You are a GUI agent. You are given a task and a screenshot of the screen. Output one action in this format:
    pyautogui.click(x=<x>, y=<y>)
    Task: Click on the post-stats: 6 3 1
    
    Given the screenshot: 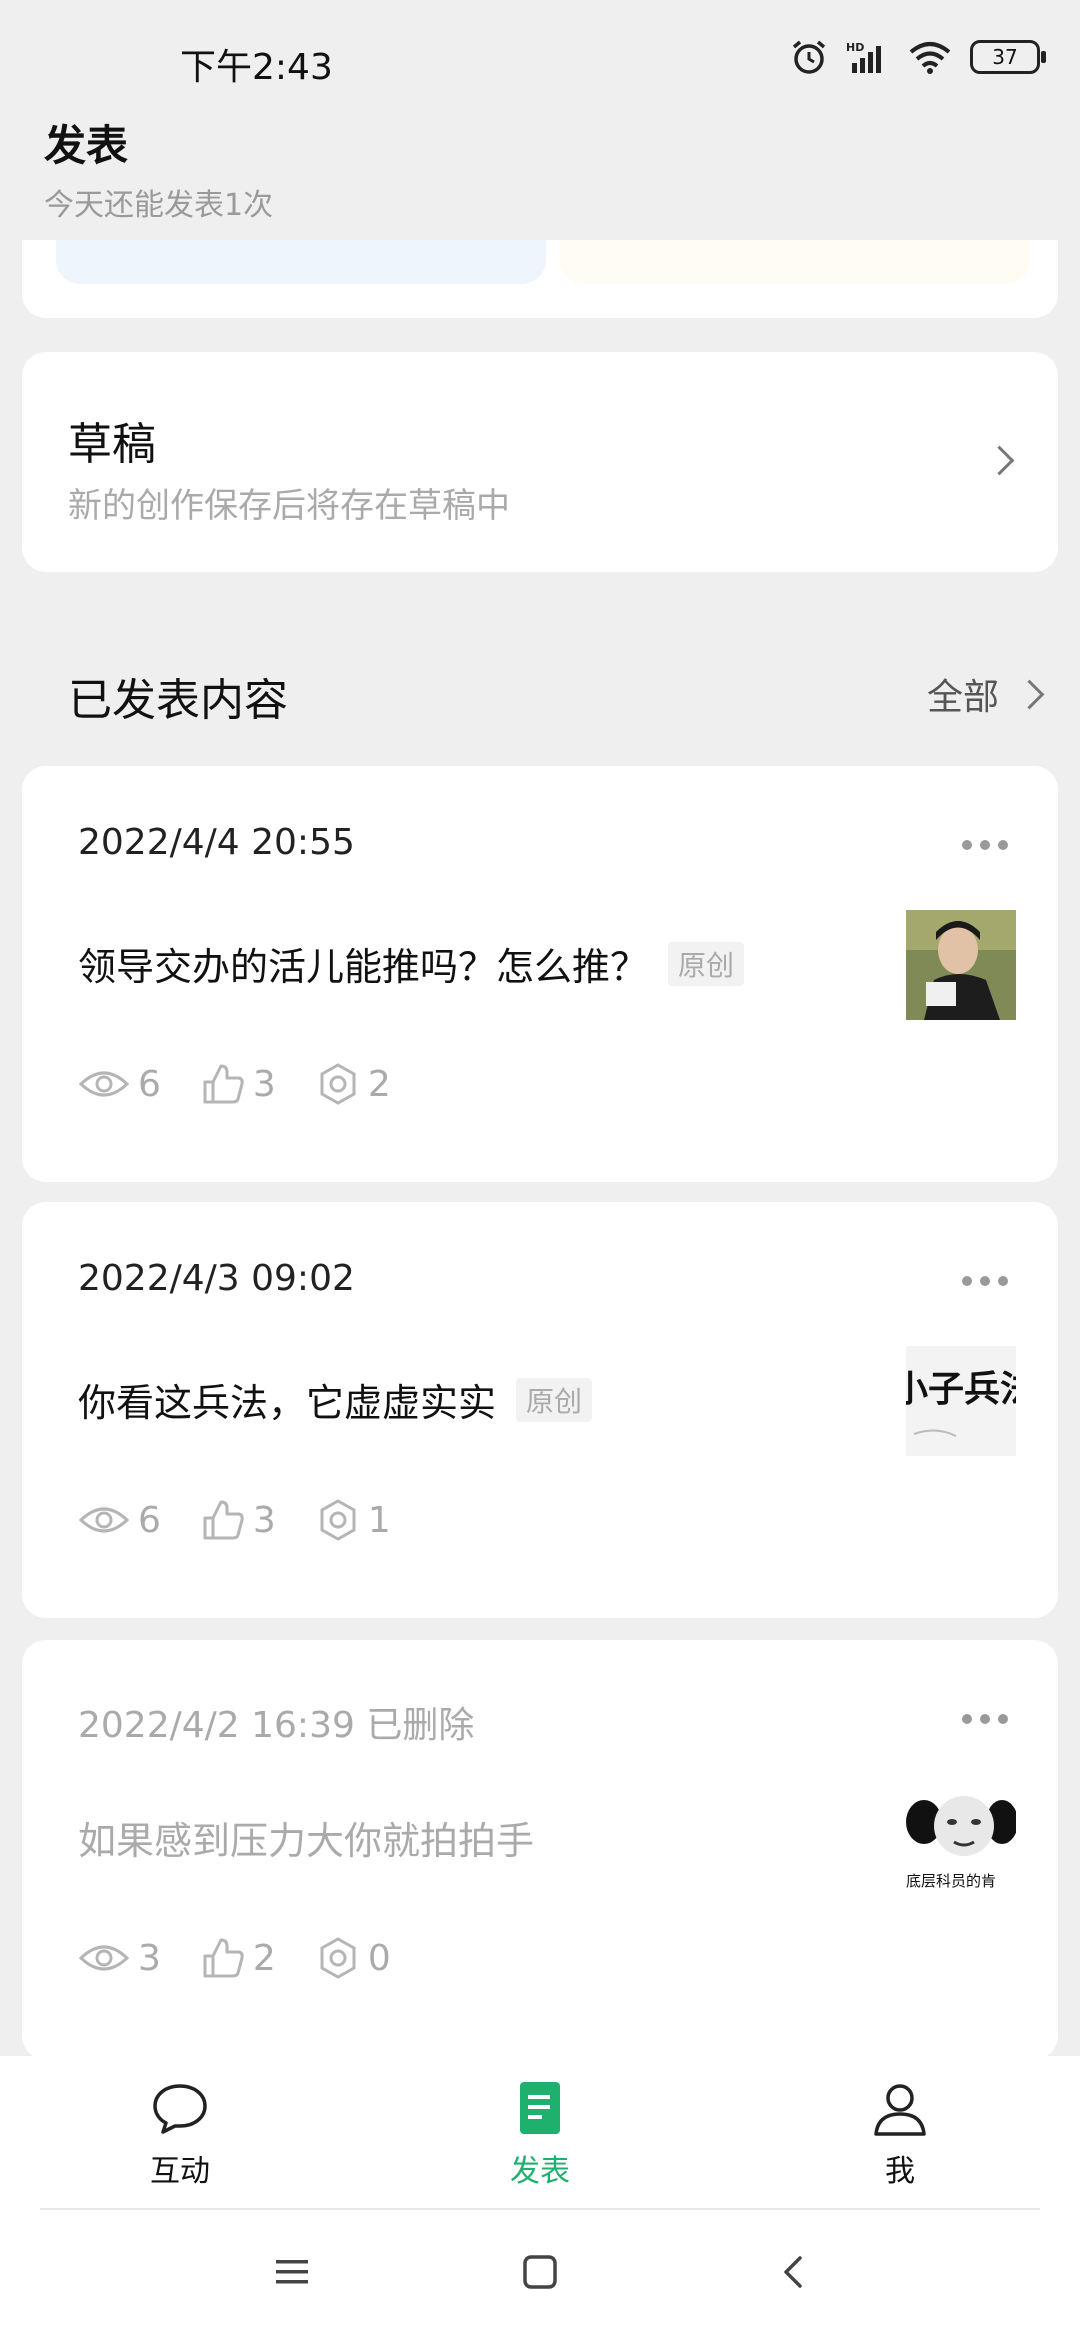 What is the action you would take?
    pyautogui.click(x=254, y=1520)
    